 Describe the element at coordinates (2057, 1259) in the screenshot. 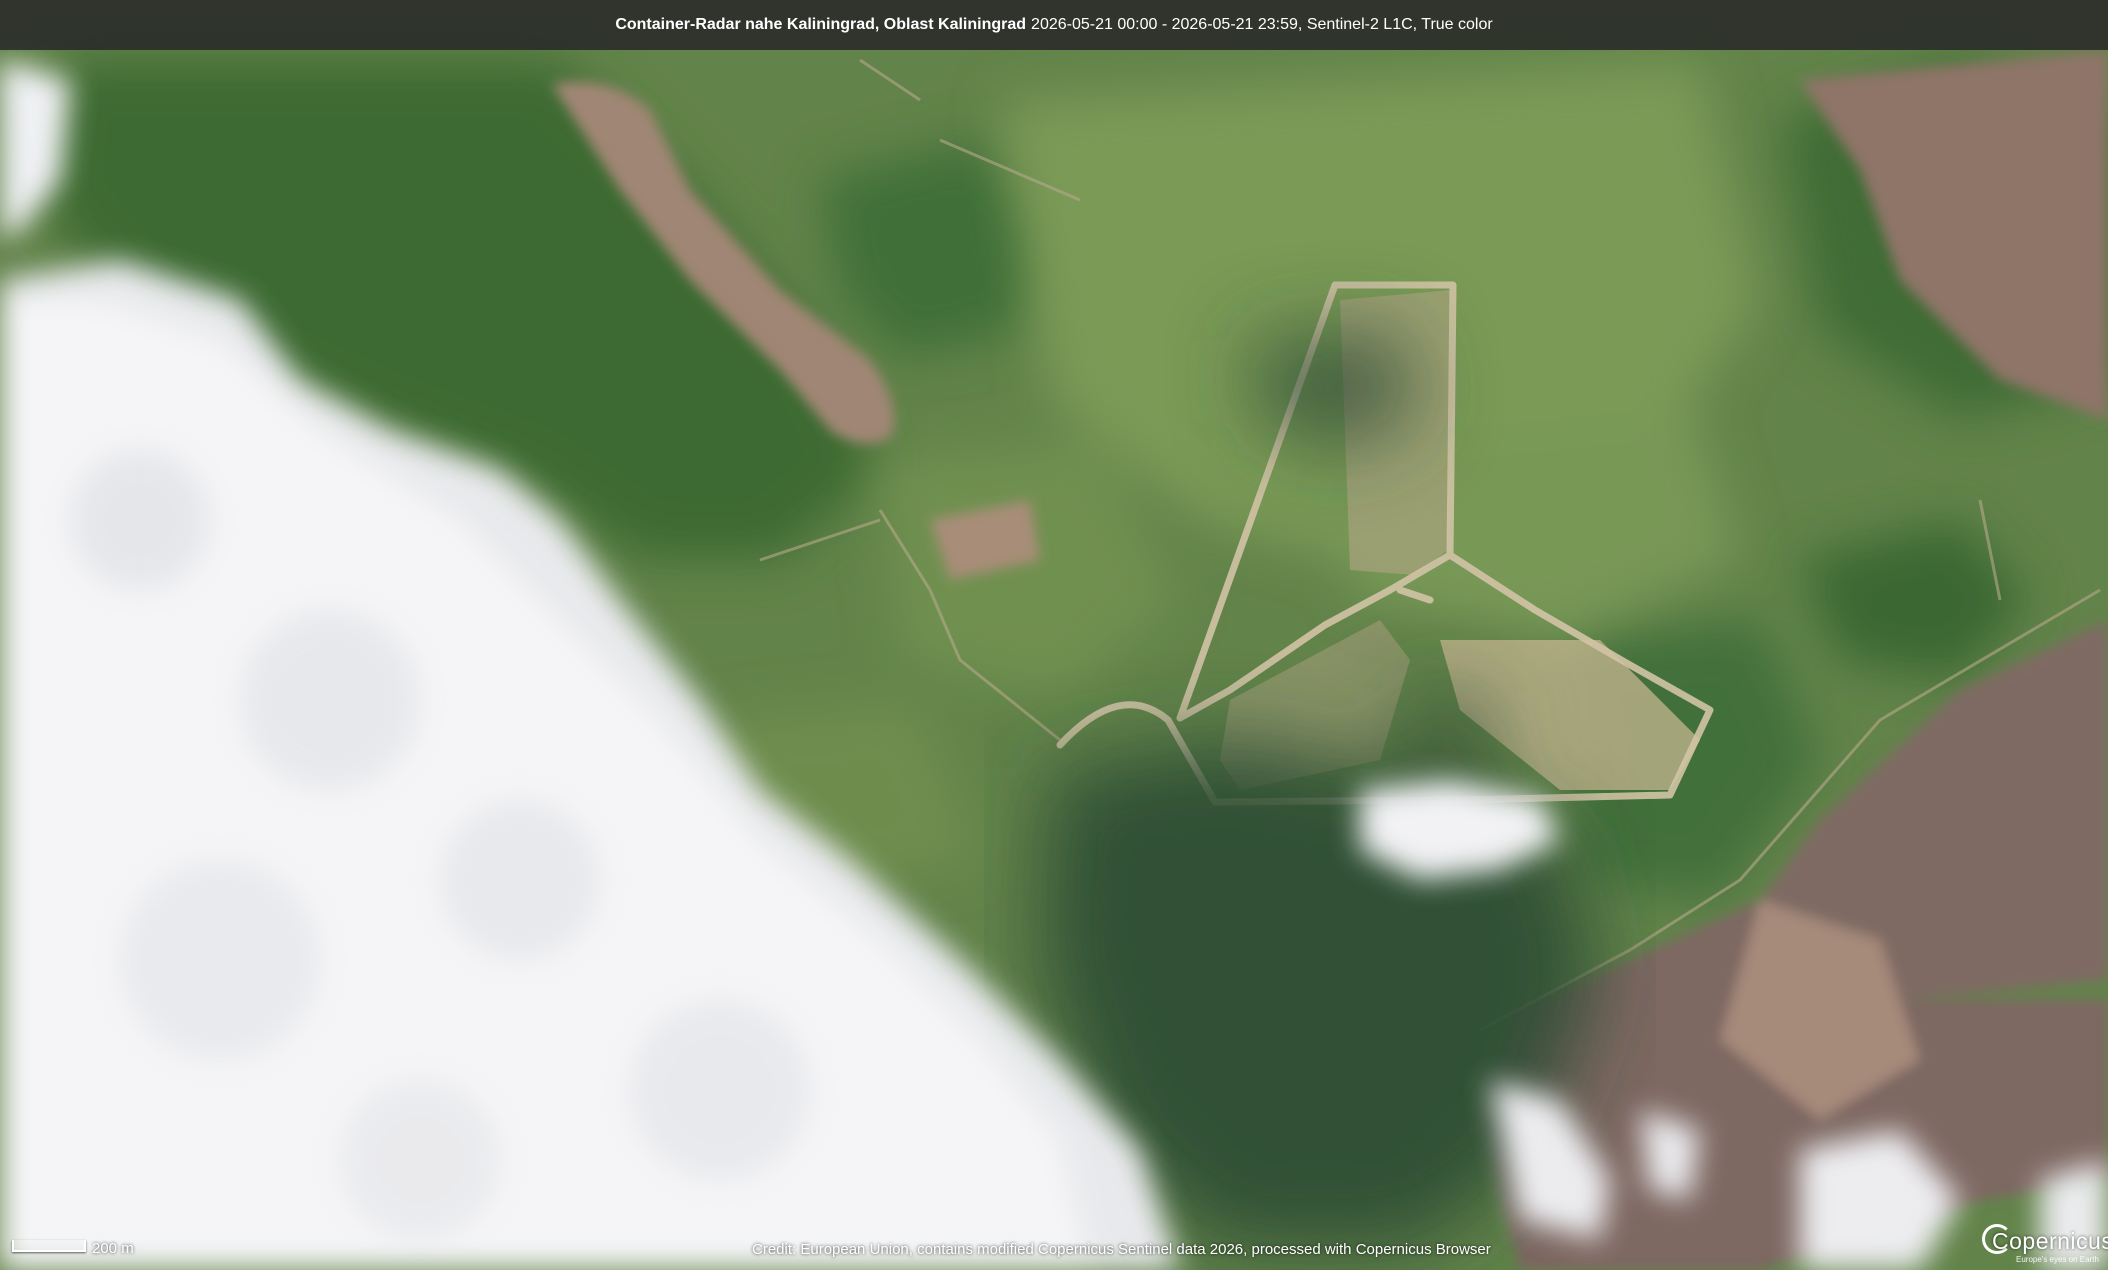

I see `logo-tagline: Europe's eyes on Earth` at that location.